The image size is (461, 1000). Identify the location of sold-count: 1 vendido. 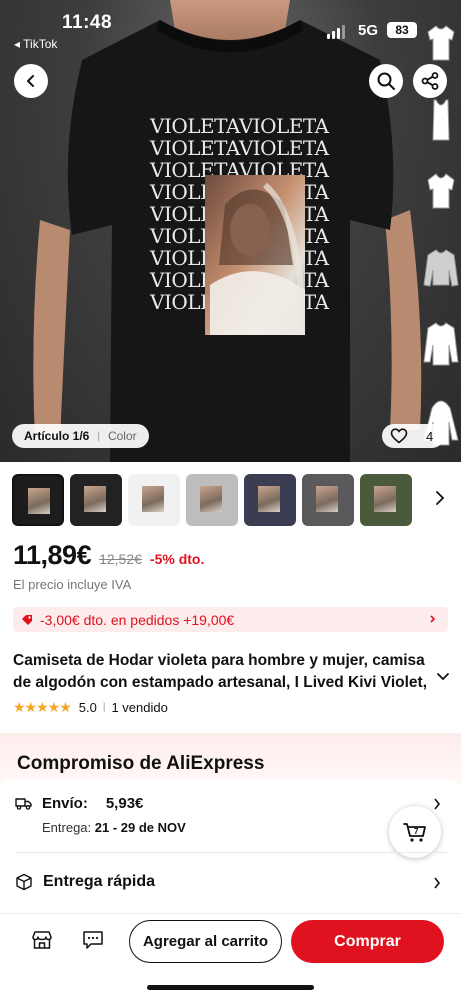
(139, 707).